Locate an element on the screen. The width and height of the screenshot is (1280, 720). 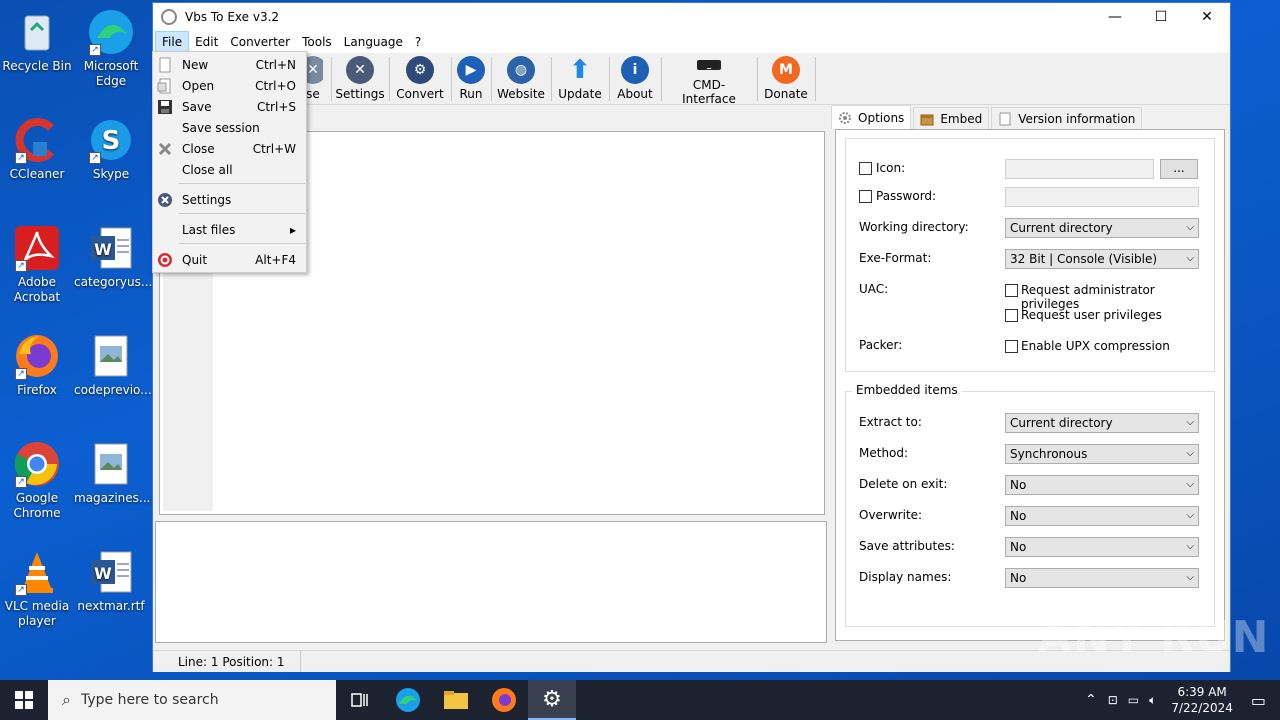
toolbar-run-button: ▶ Run is located at coordinates (471, 78).